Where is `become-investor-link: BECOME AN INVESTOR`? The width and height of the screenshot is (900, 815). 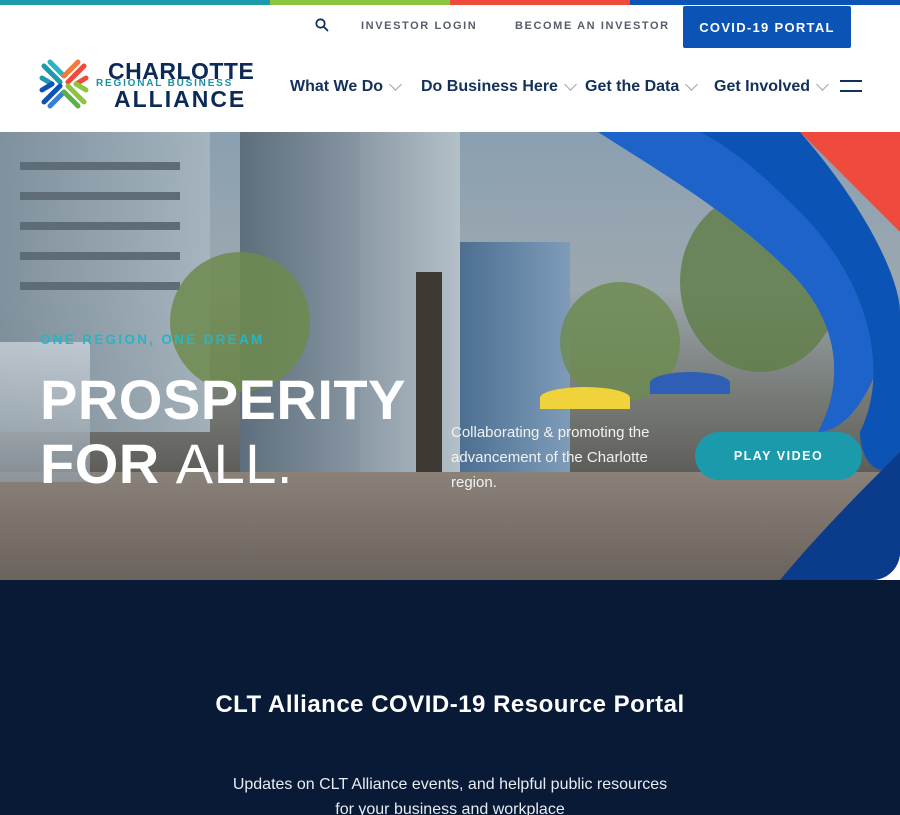 become-investor-link: BECOME AN INVESTOR is located at coordinates (592, 26).